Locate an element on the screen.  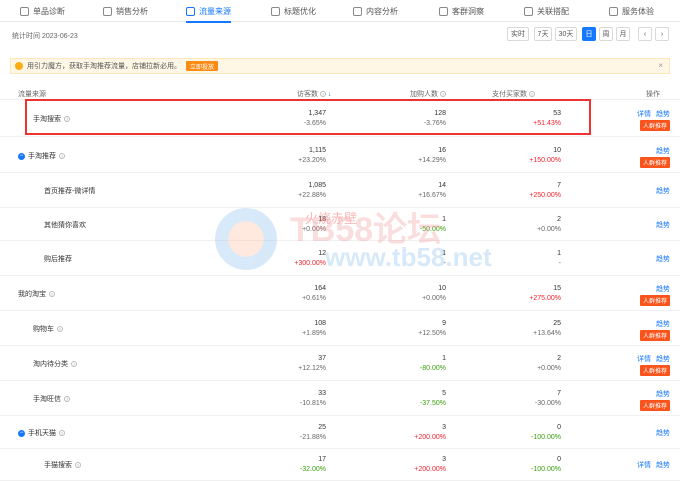
table-row: 我的淘宝? 164 +0.61% 10 +0.00% 15 +275.00% 趋势 人群推荐 is located at coordinates (340, 293).